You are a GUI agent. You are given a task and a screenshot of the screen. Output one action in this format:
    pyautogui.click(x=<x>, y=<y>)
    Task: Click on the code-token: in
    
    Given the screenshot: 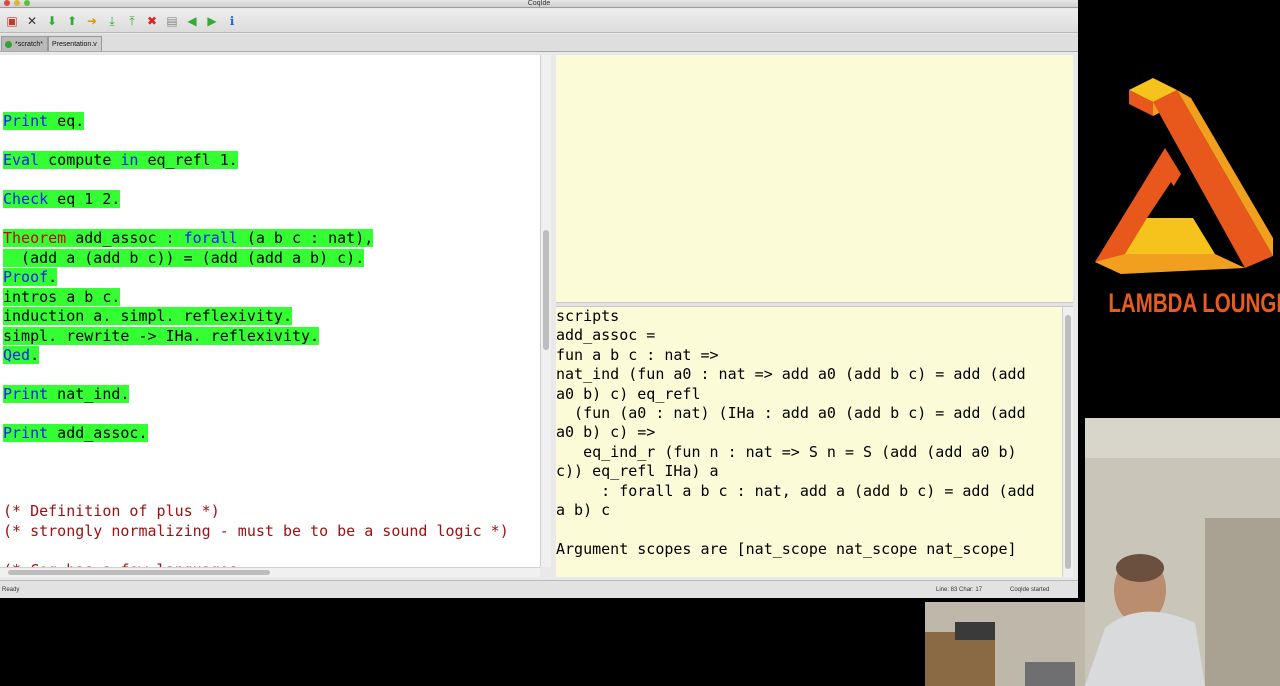 What is the action you would take?
    pyautogui.click(x=129, y=160)
    